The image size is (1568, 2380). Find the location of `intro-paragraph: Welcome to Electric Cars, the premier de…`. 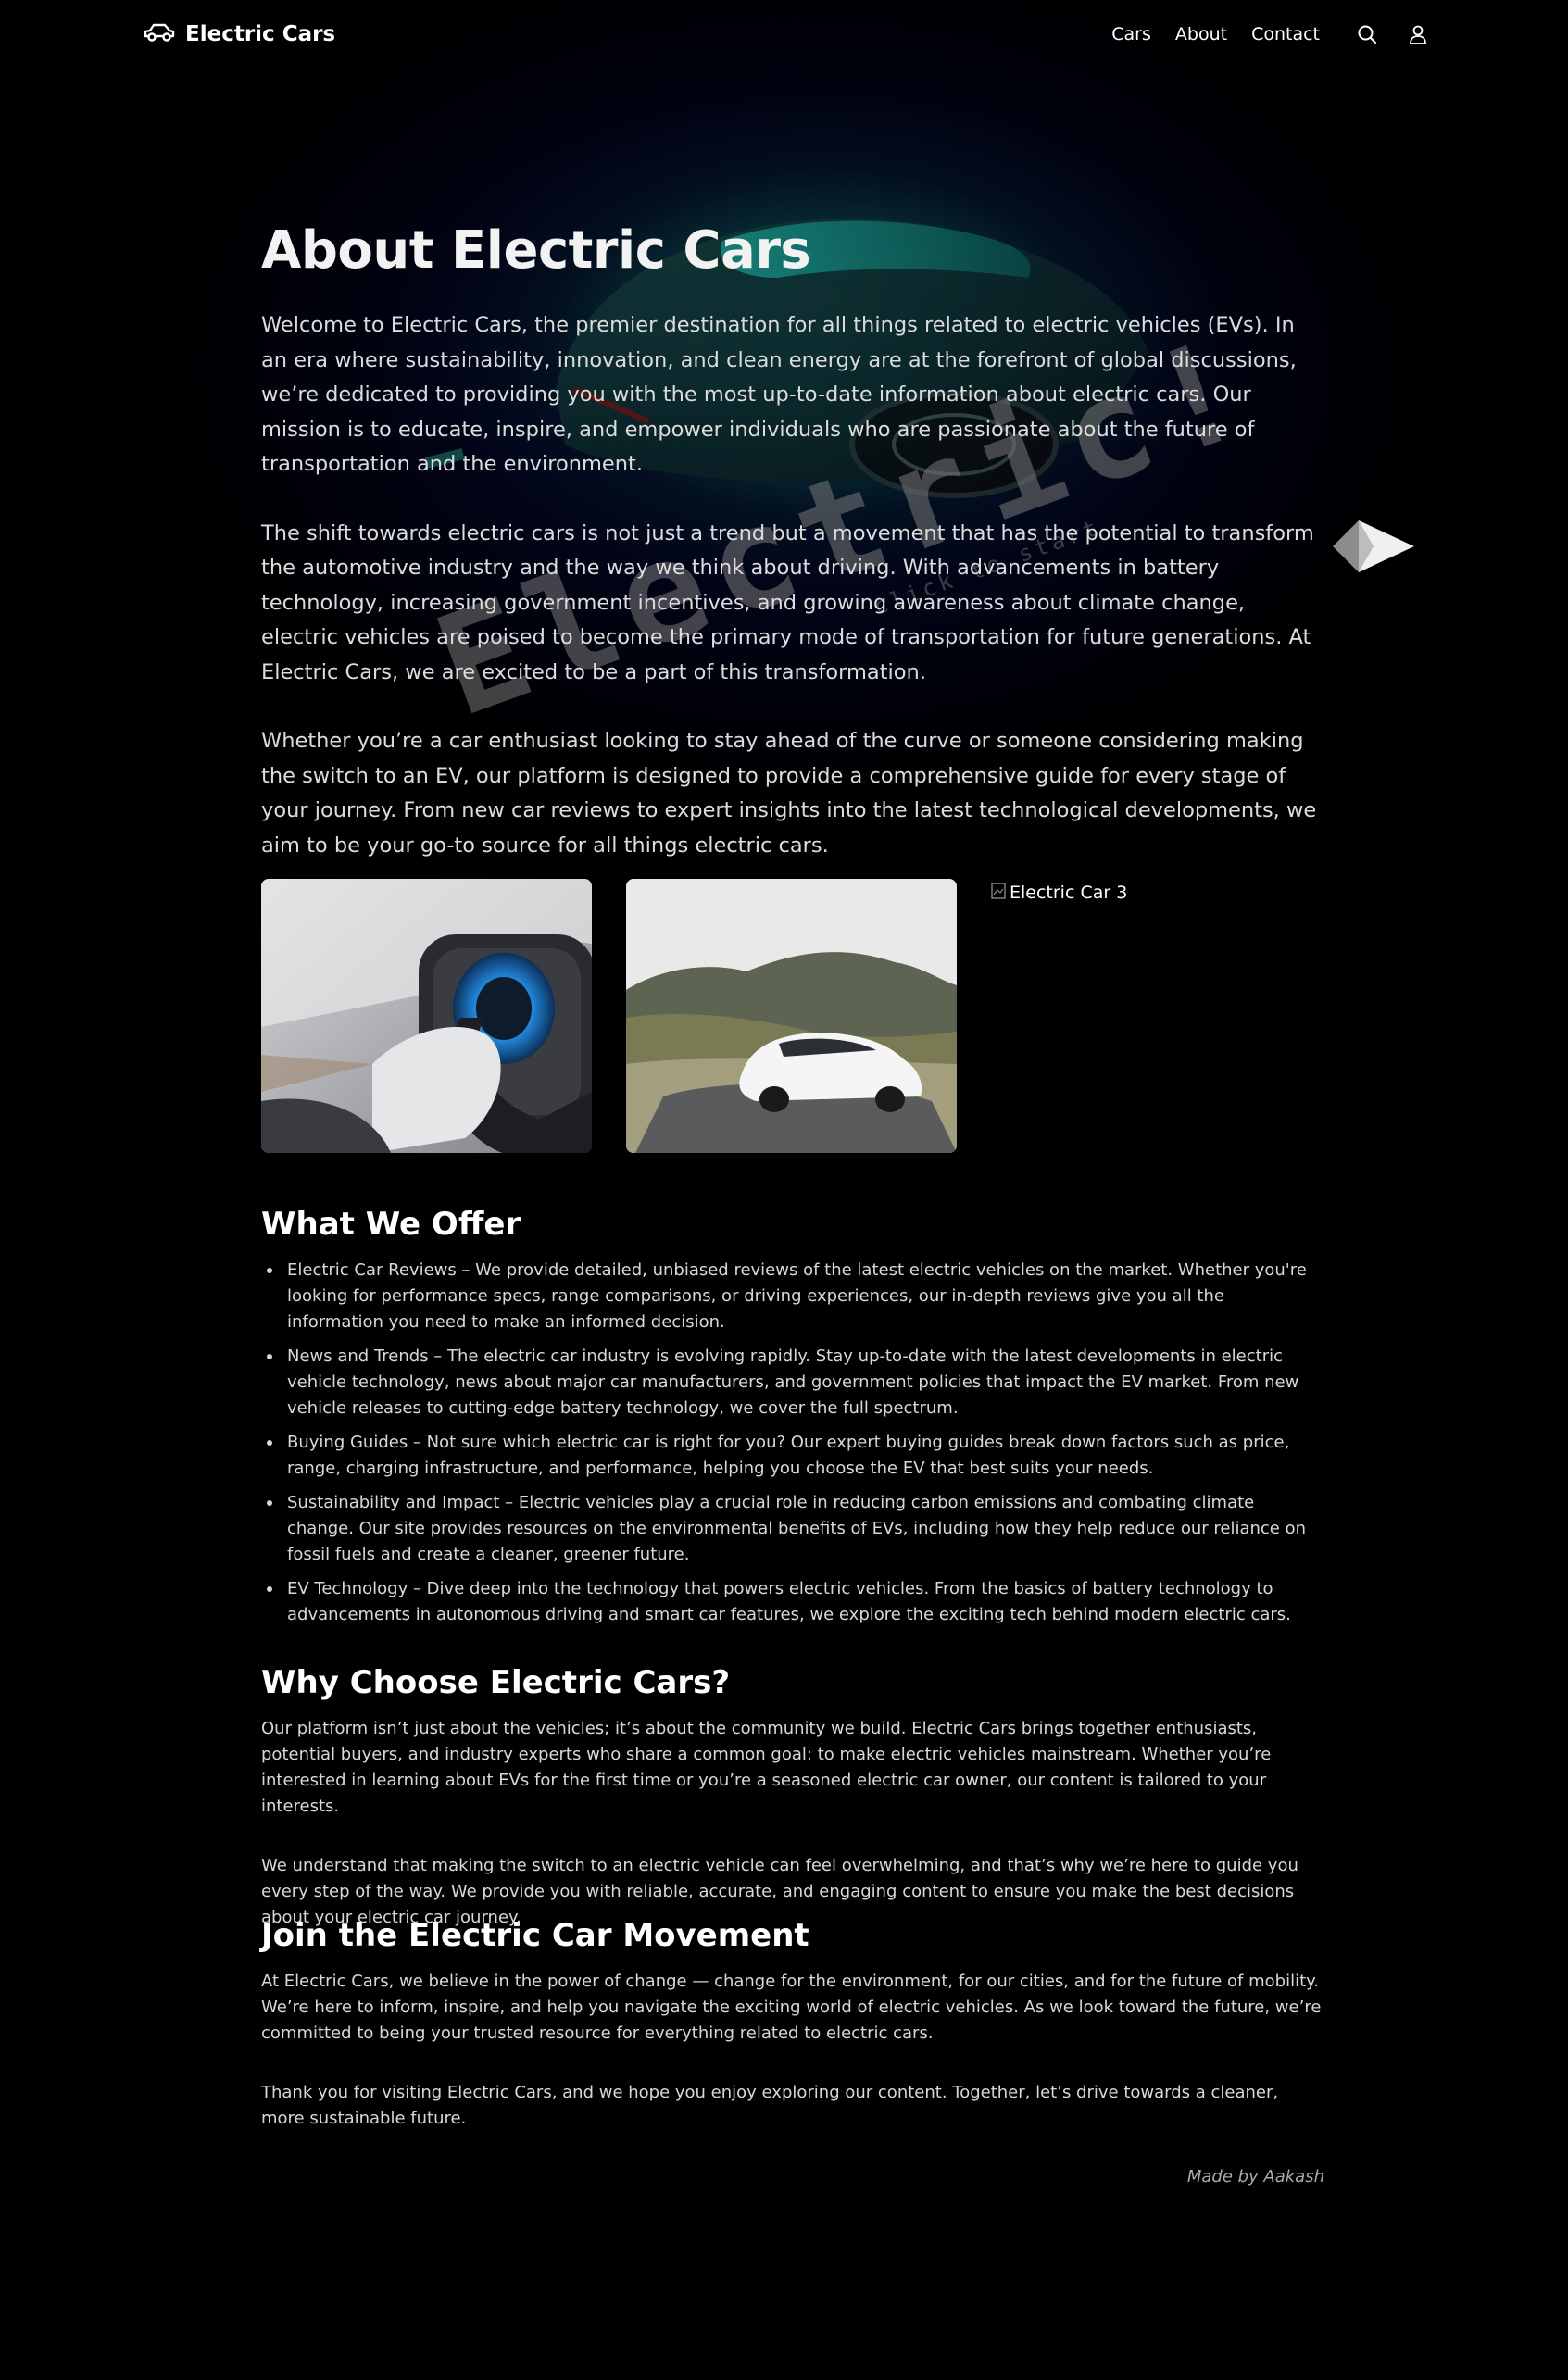

intro-paragraph: Welcome to Electric Cars, the premier de… is located at coordinates (779, 394).